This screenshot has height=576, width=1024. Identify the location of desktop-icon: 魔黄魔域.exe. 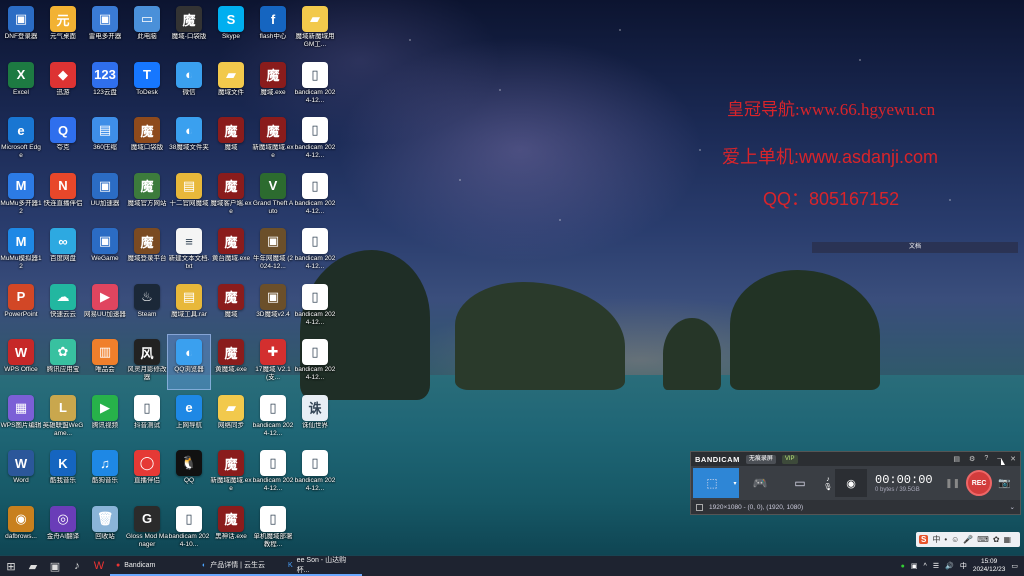
(231, 362).